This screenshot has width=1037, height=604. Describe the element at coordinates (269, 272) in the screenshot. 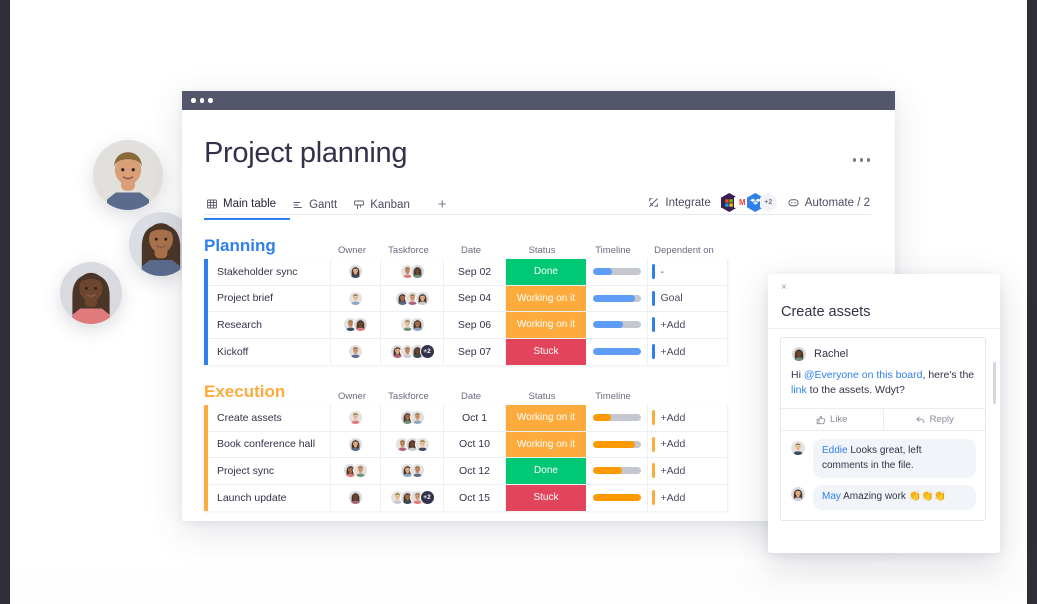

I see `task-name-cell: Stakeholder sync` at that location.